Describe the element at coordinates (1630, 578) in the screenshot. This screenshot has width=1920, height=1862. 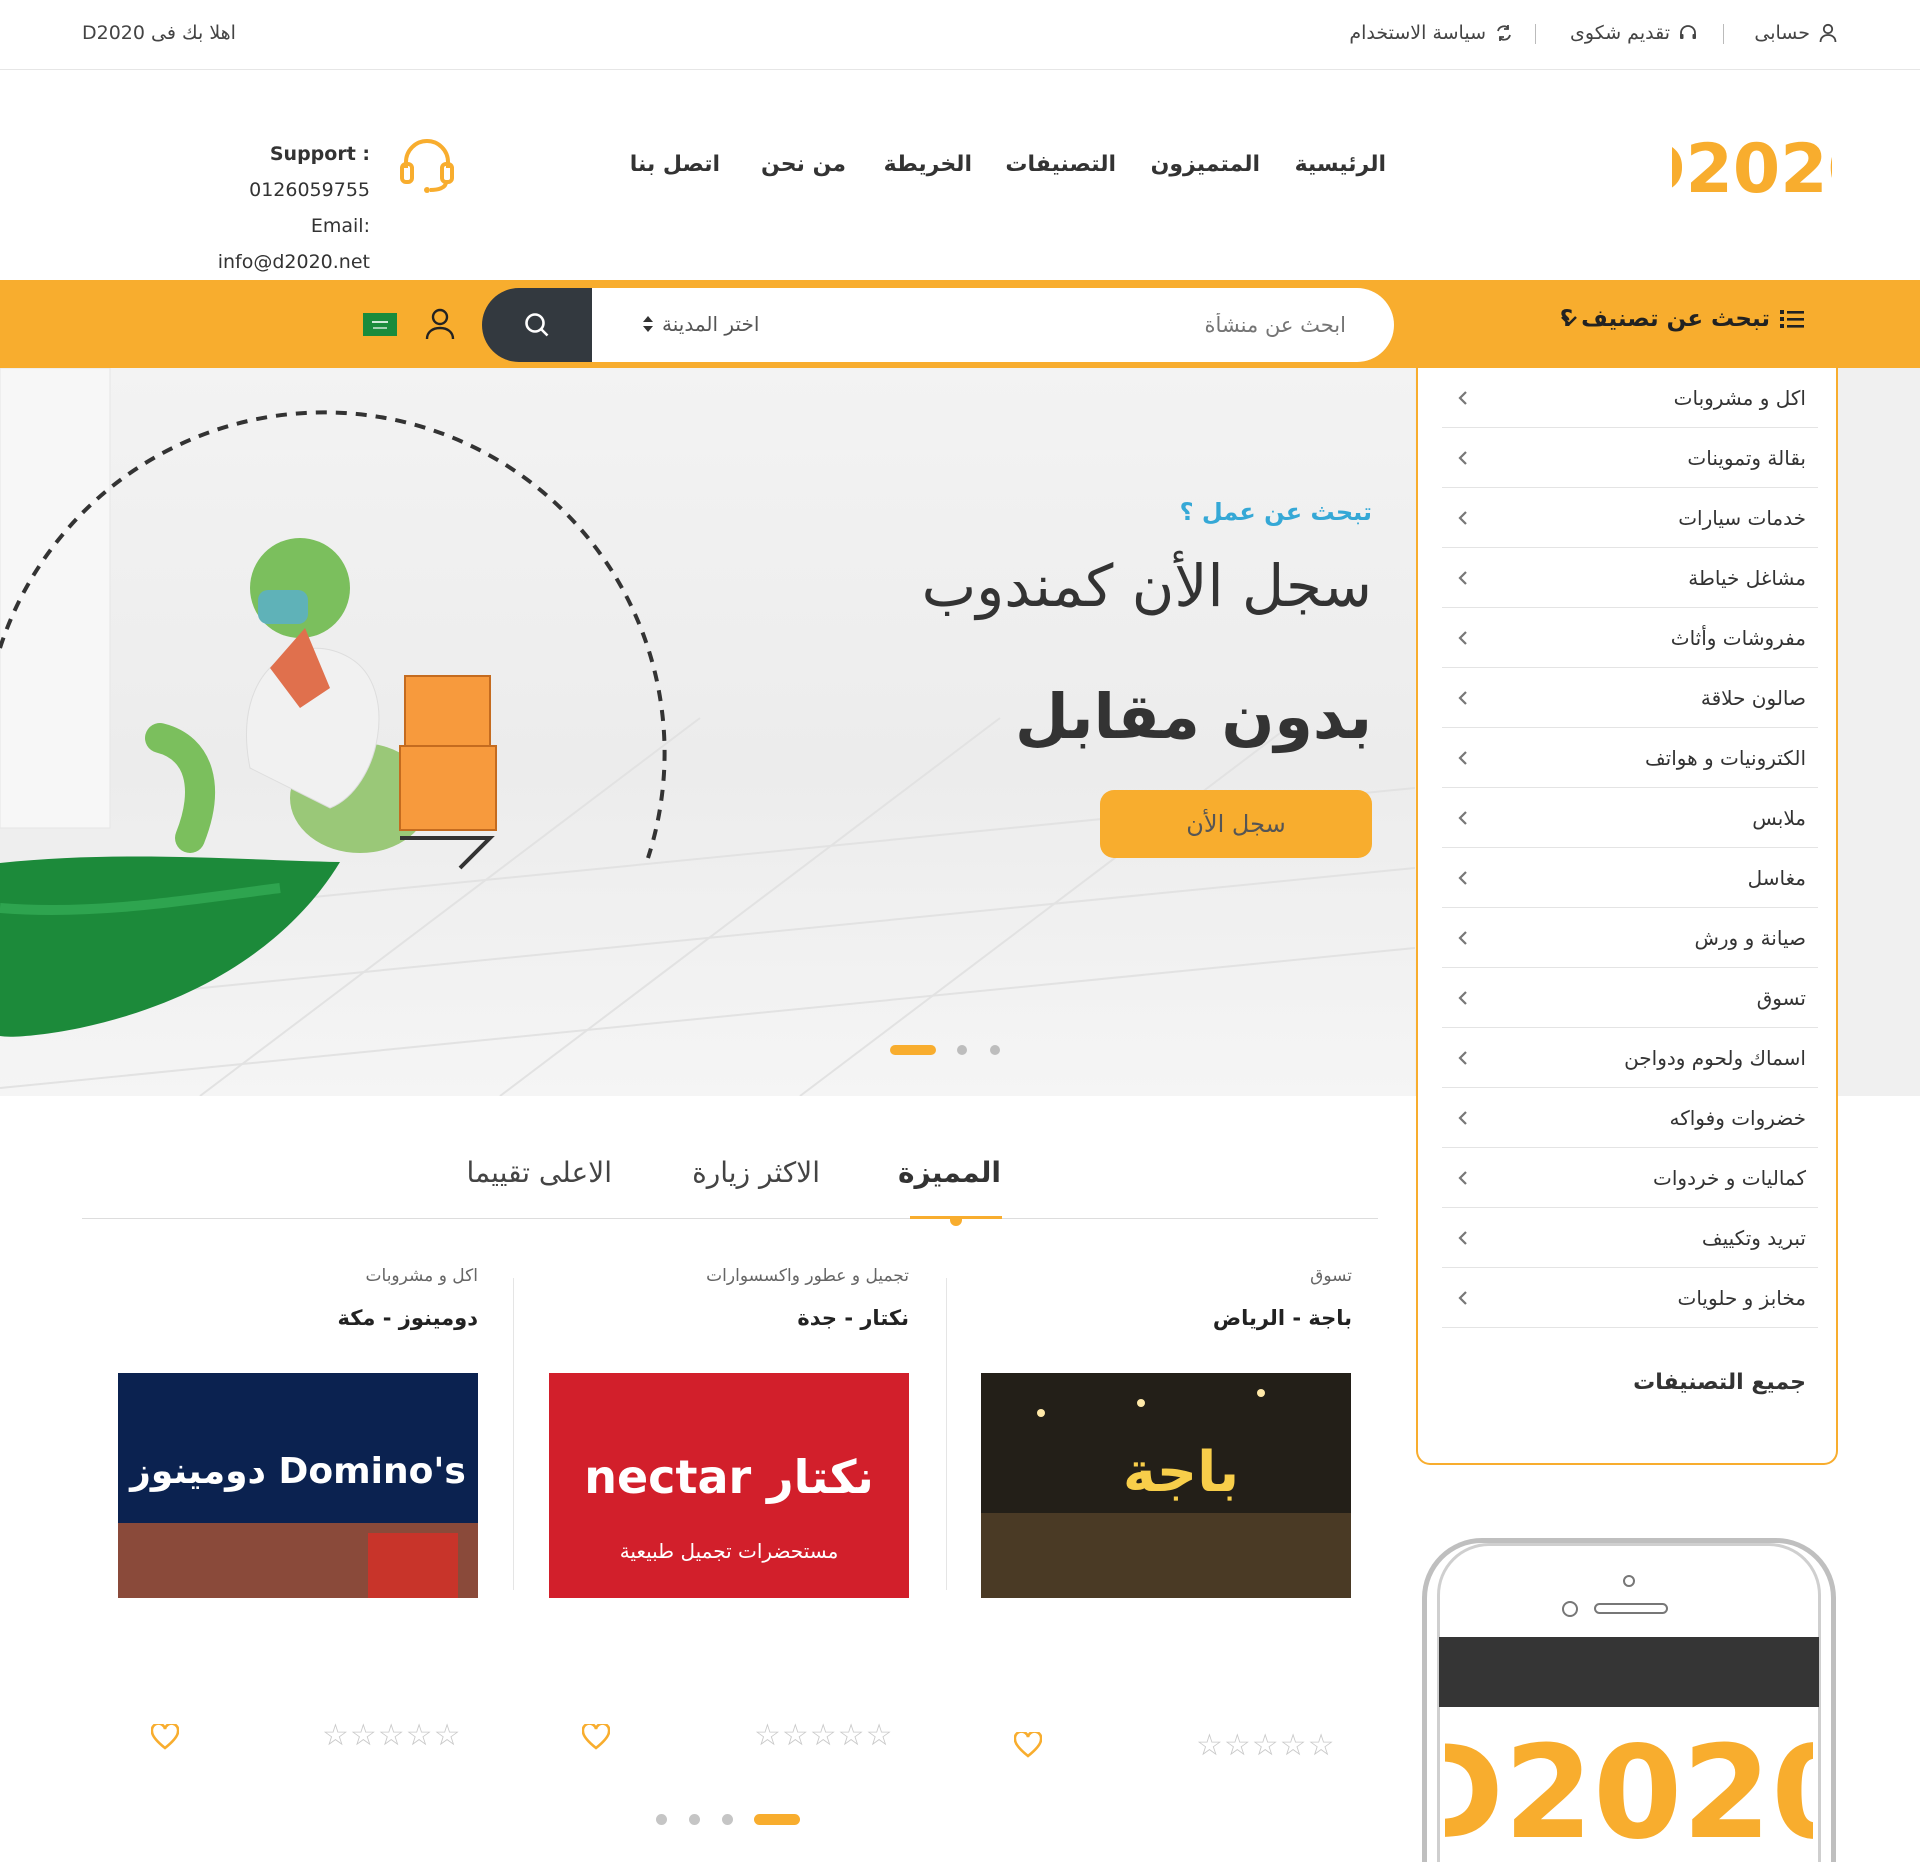
I see `category-item: مشاغل خياطة` at that location.